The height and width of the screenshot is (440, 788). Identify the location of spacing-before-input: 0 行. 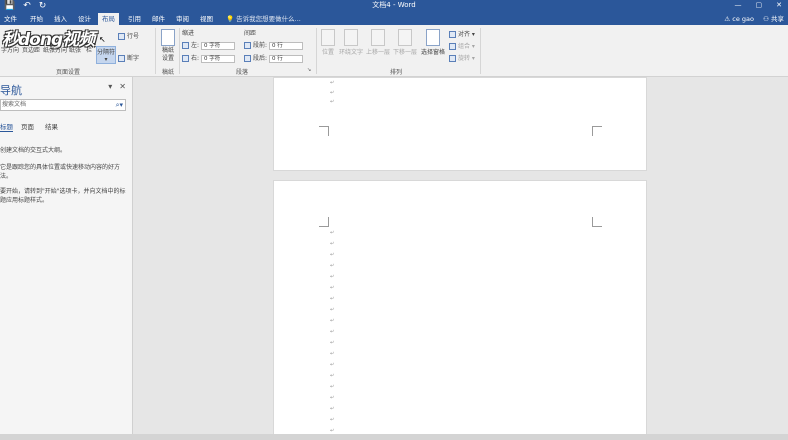
(285, 45).